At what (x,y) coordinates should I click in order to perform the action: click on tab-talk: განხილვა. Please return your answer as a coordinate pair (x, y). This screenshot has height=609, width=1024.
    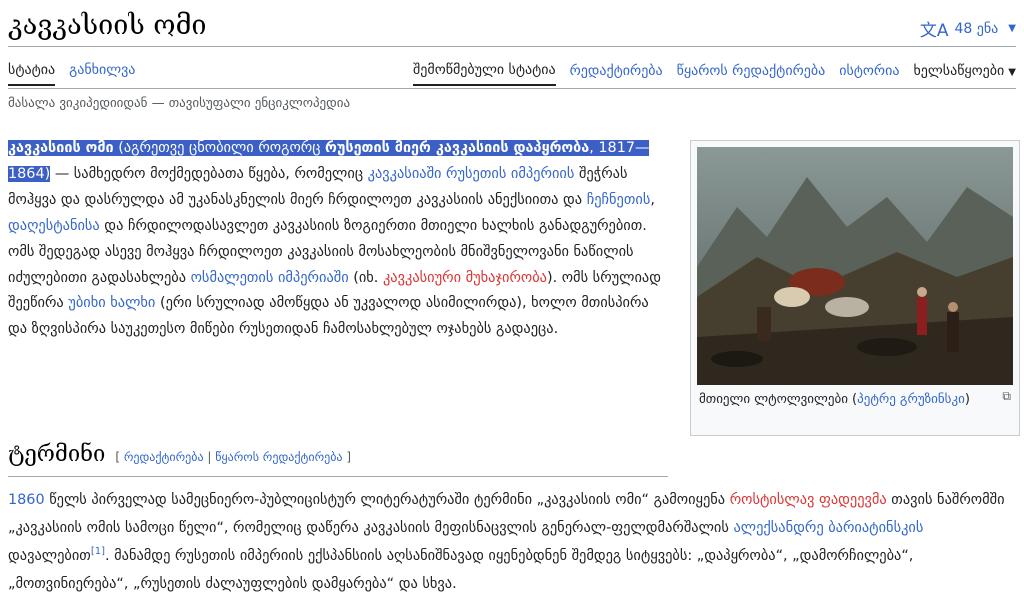
    Looking at the image, I should click on (102, 74).